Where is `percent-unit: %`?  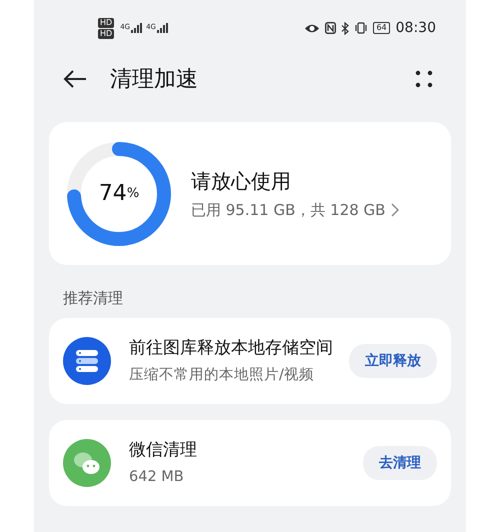
percent-unit: % is located at coordinates (133, 193).